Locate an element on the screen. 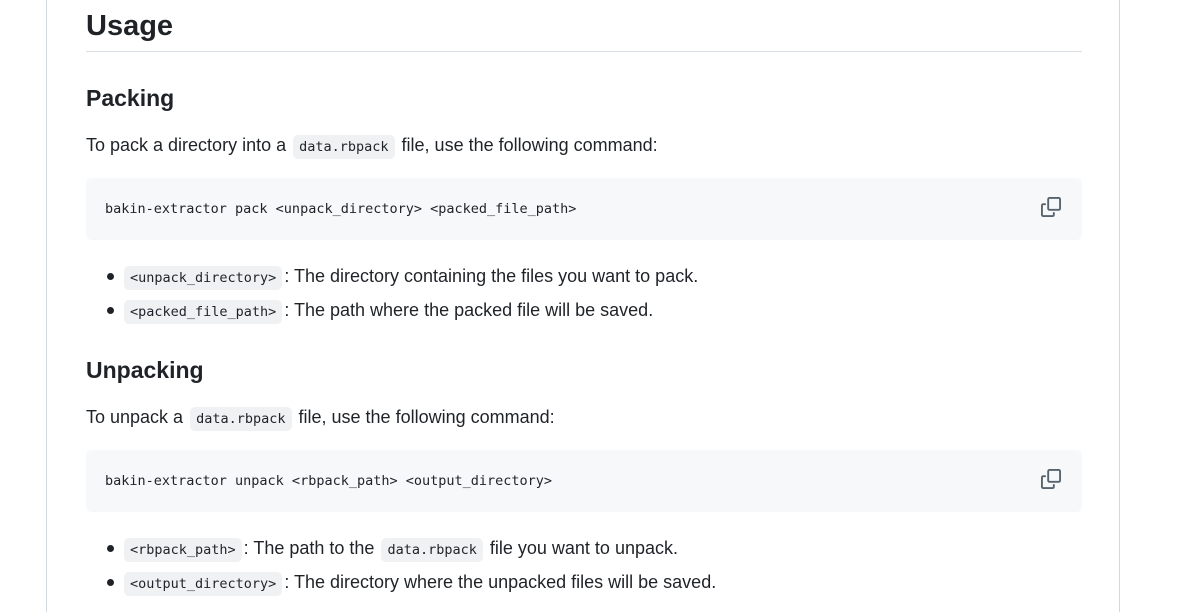 The height and width of the screenshot is (612, 1179). unpacking-intro-text: To unpack a is located at coordinates (135, 417).